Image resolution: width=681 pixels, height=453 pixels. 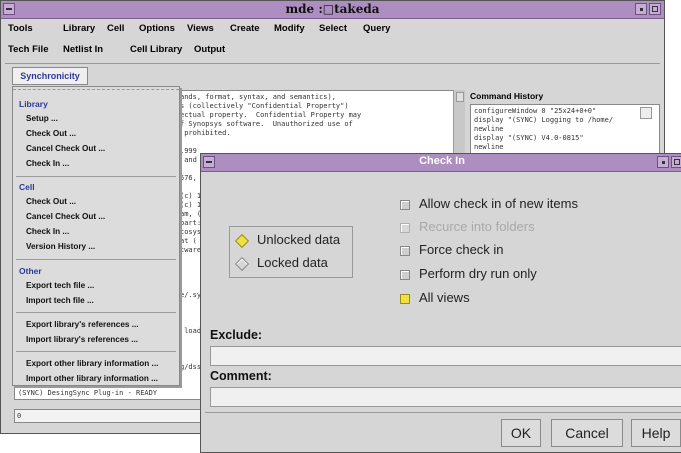 What do you see at coordinates (96, 89) in the screenshot?
I see `tear-off-line` at bounding box center [96, 89].